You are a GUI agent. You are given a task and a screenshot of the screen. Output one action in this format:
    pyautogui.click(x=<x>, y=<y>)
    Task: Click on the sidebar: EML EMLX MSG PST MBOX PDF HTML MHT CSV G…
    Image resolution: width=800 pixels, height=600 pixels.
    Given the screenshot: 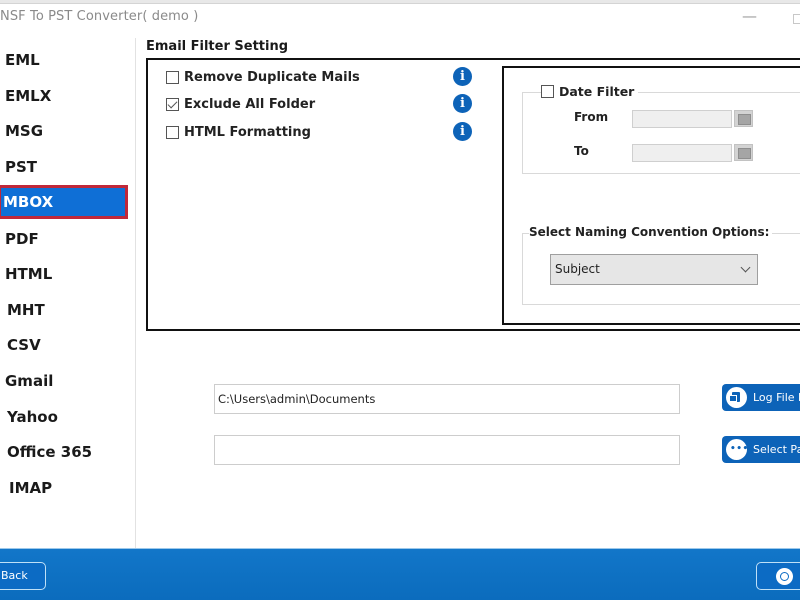 What is the action you would take?
    pyautogui.click(x=68, y=293)
    